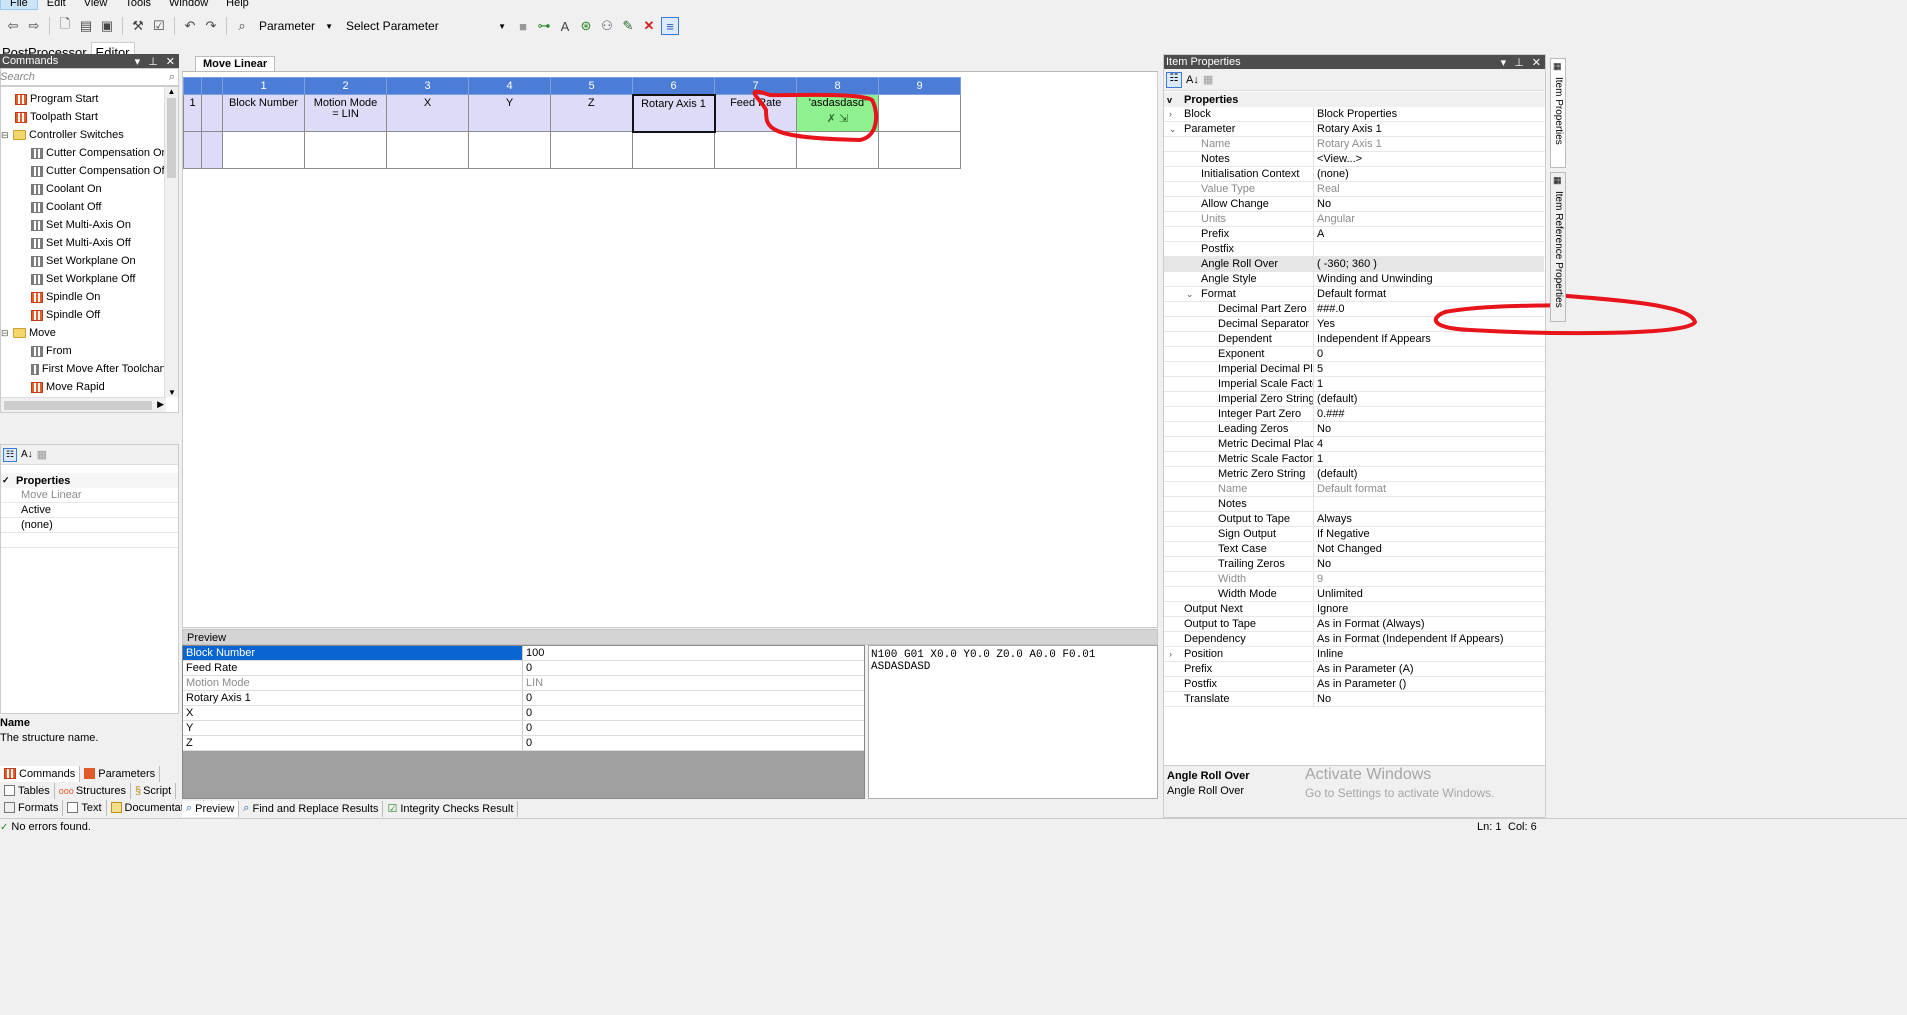  I want to click on item-property-row: Name Default format, so click(1354, 489).